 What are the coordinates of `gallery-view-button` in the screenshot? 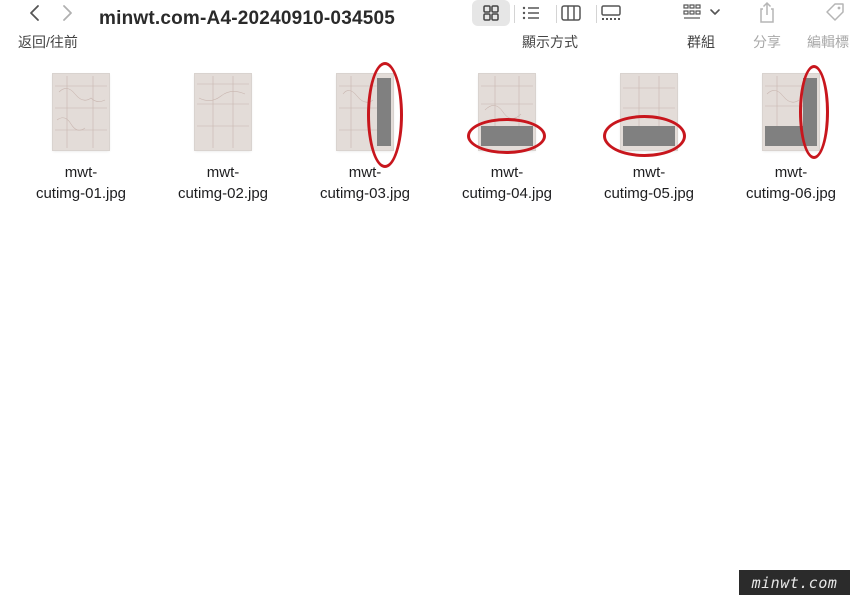 It's located at (611, 13).